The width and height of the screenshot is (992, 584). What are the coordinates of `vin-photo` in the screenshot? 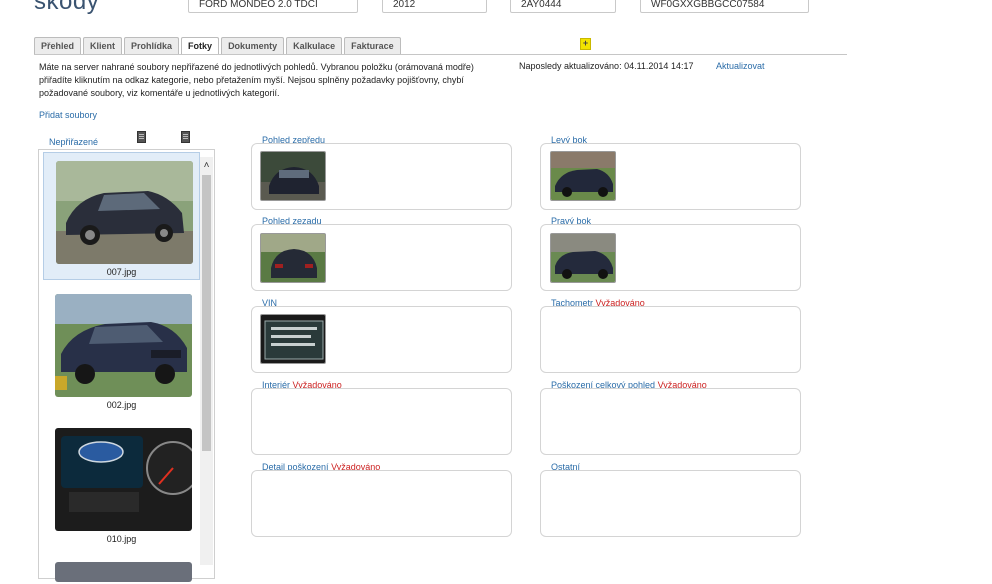 It's located at (293, 339).